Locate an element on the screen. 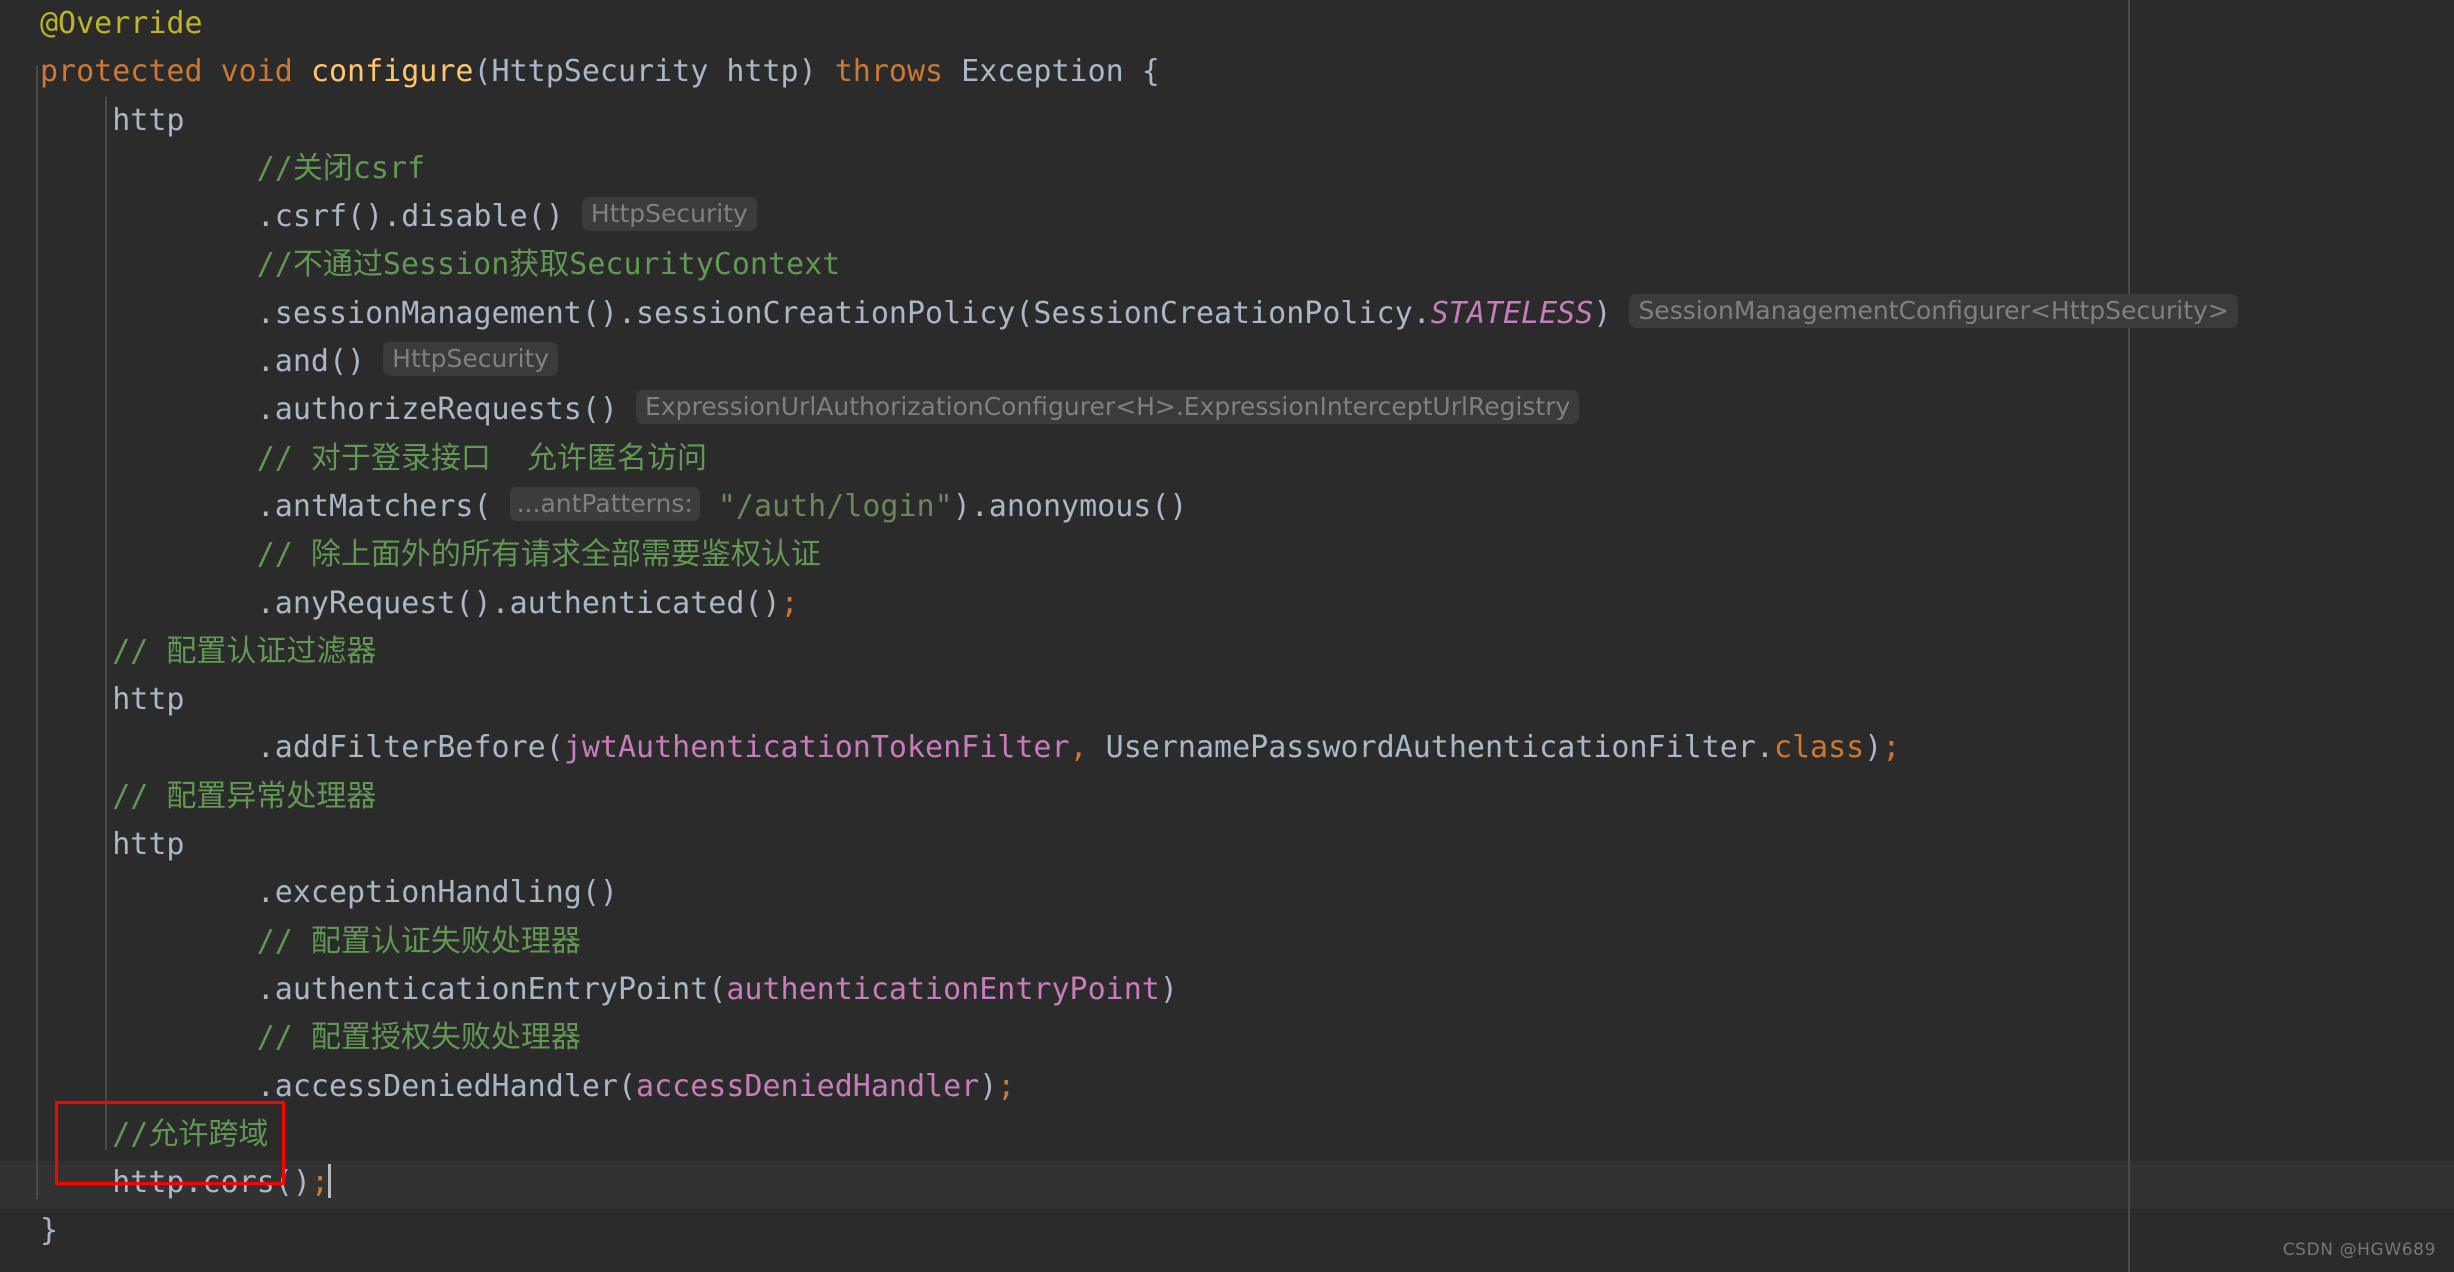  line-and: .and() HttpSecurity is located at coordinates (1227, 362).